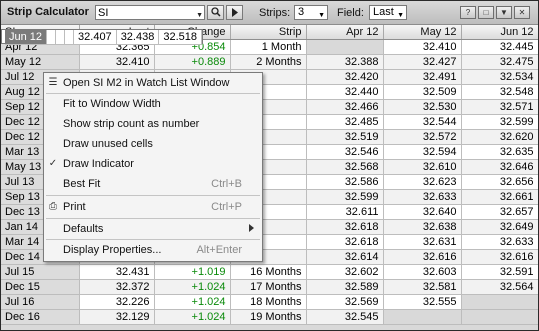 This screenshot has width=539, height=331. I want to click on menu-item-open-watch-list: ☰ Open SI M2 in Watch List Window, so click(153, 83).